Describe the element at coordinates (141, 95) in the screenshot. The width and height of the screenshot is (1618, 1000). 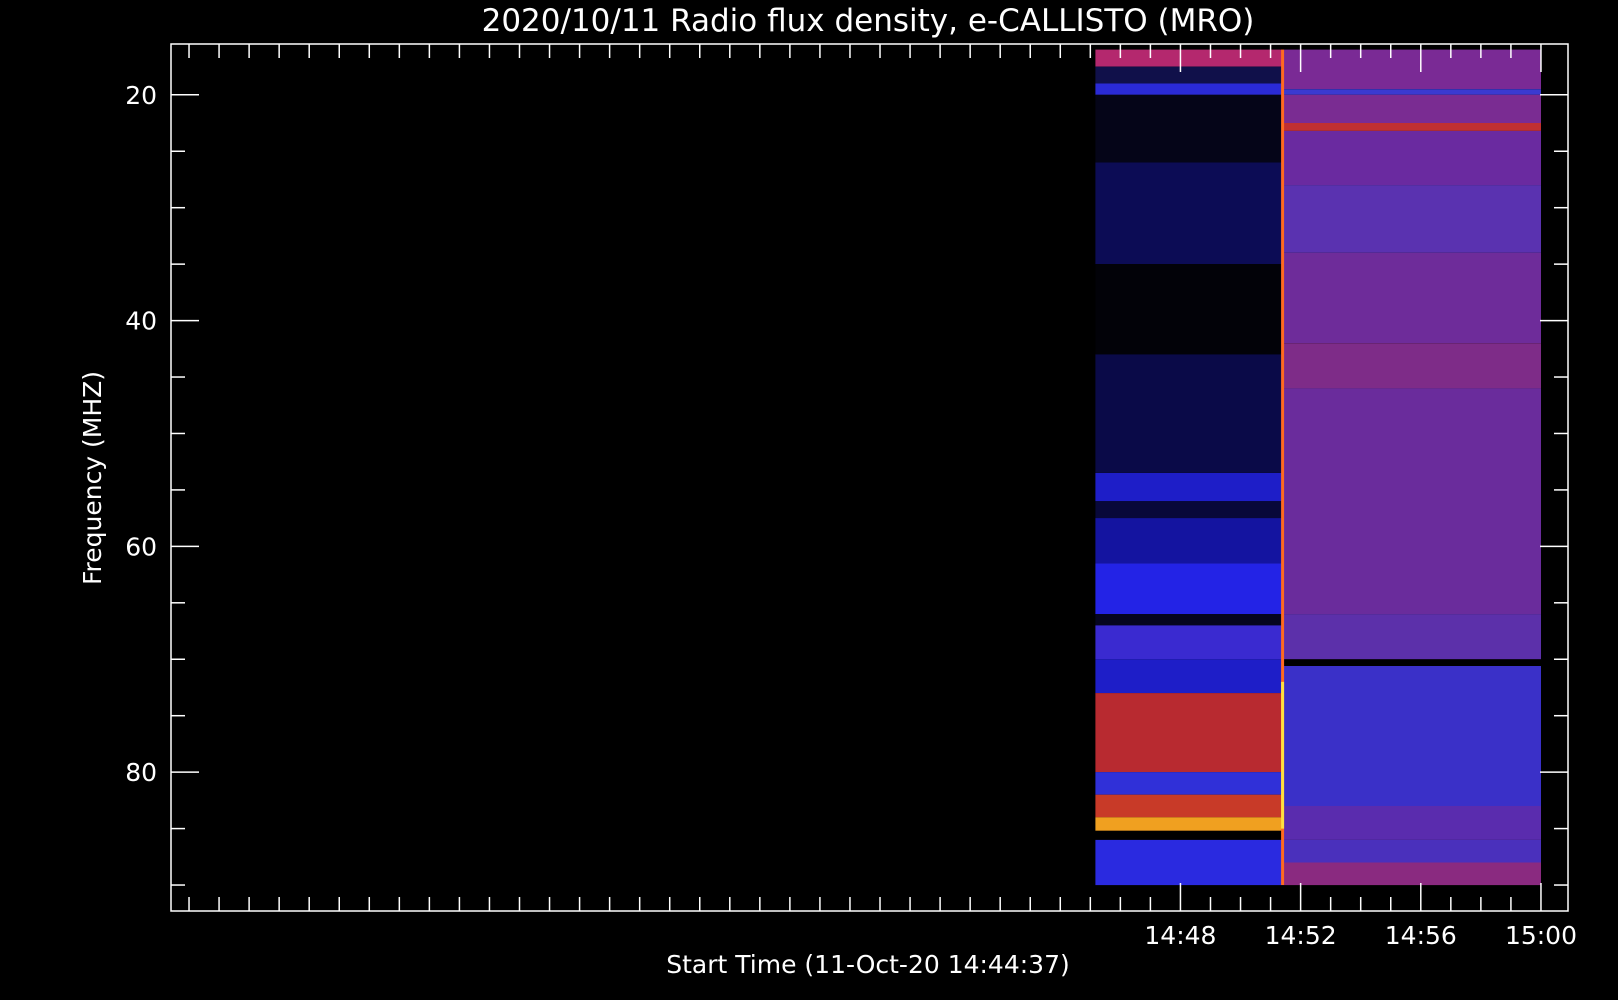
I see `y-tick-label: 20` at that location.